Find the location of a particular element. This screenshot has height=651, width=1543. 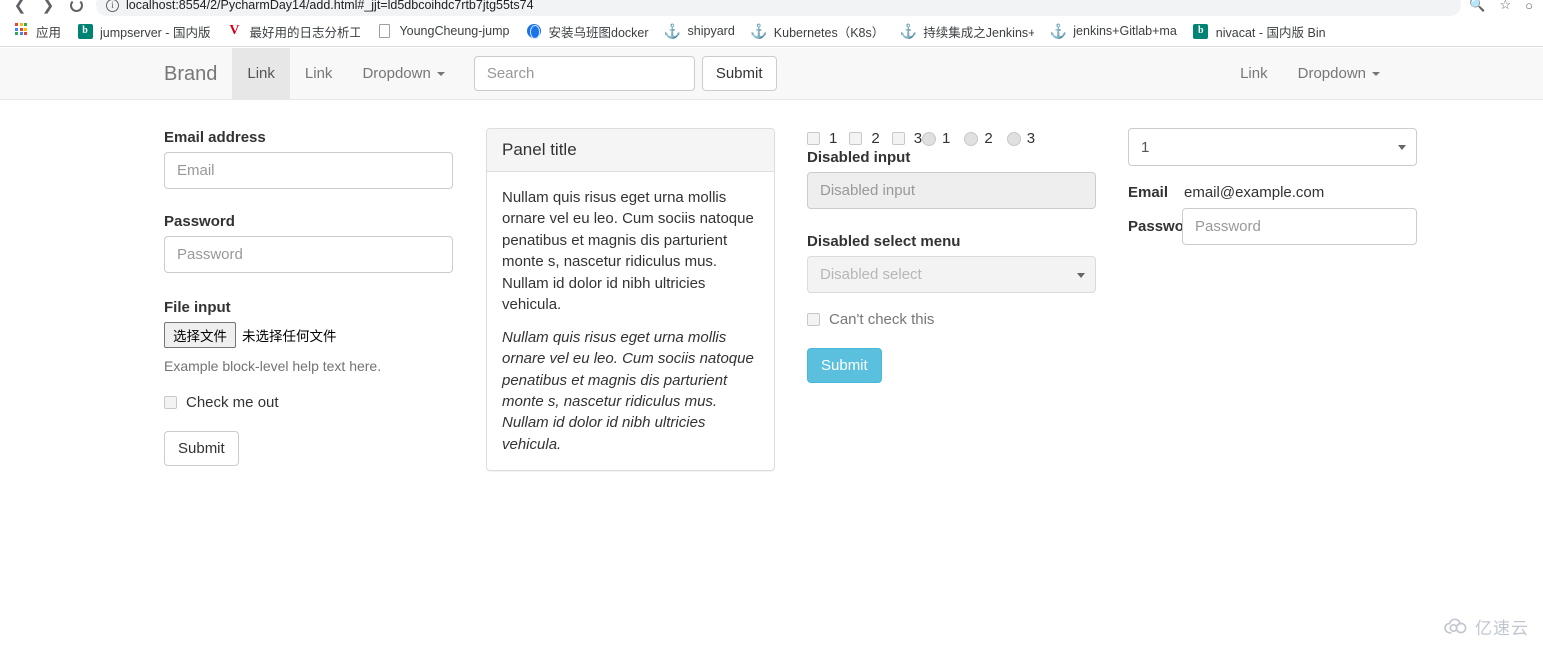

password-field is located at coordinates (308, 254).